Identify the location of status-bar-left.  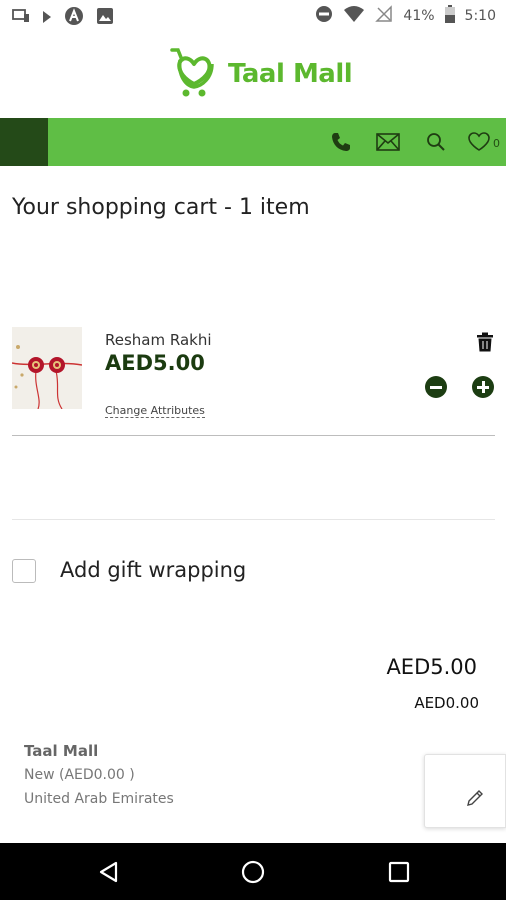
(63, 18).